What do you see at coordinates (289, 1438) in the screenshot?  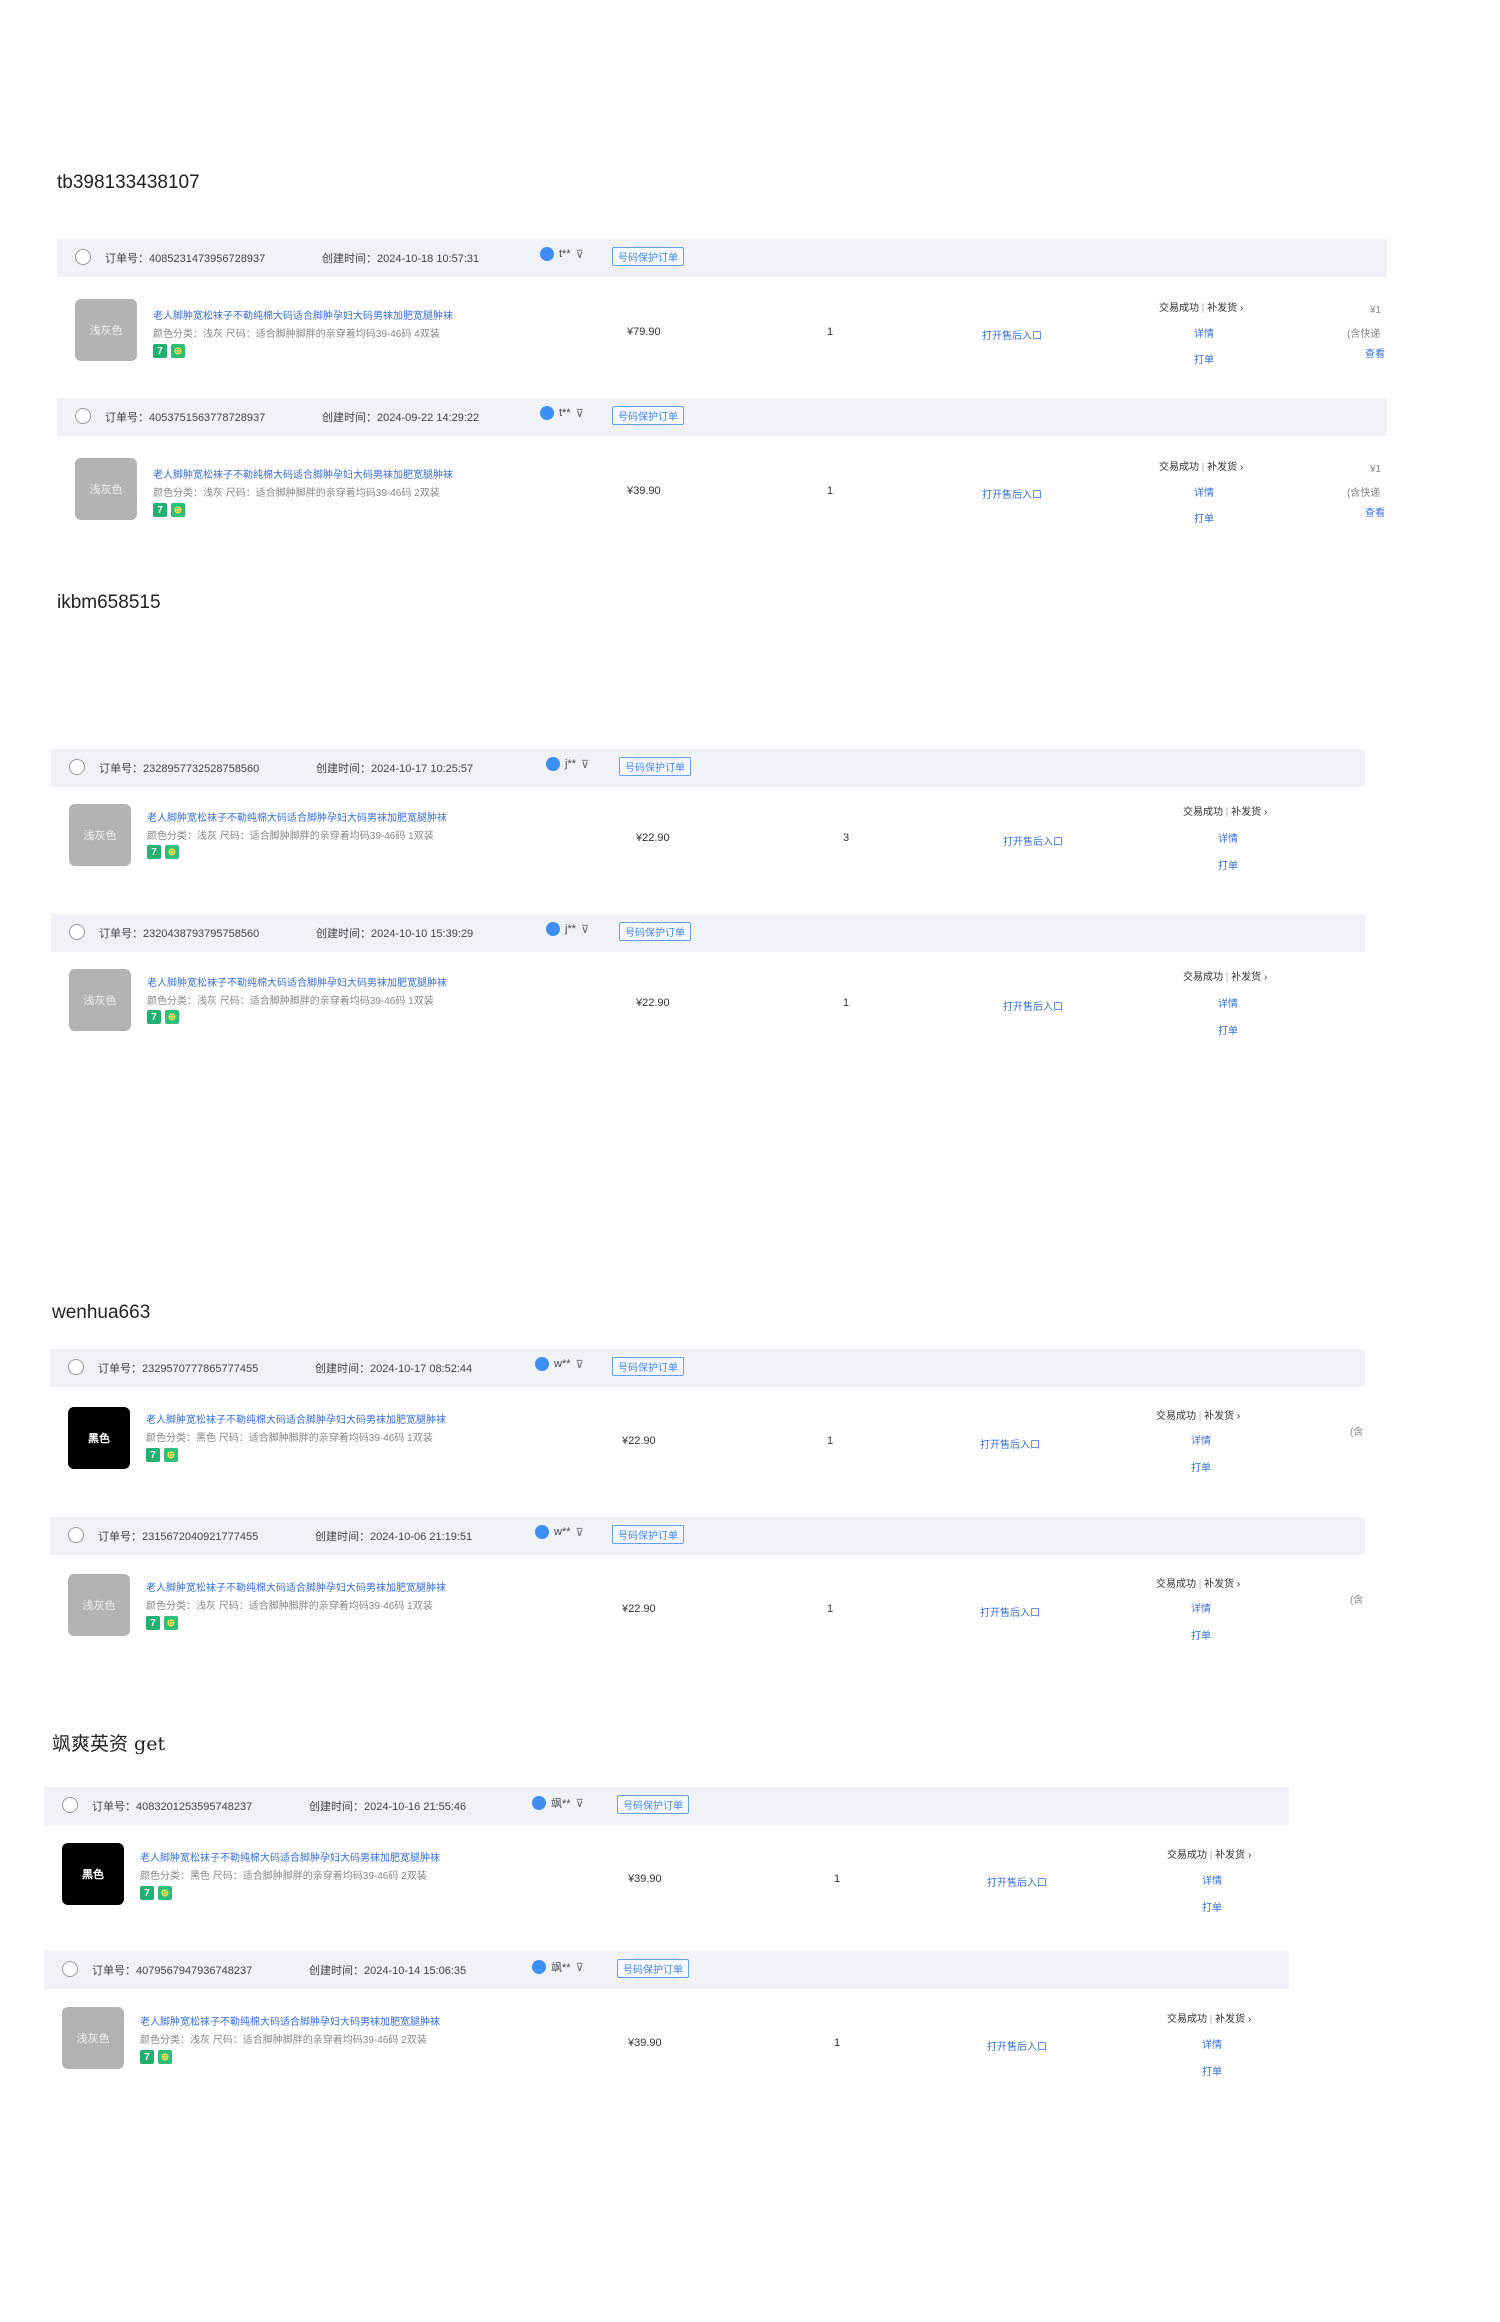 I see `product-spec: 颜色分类：黑色 尺码：适合脚肿脚胖的亲穿着均码39-46码 1双装` at bounding box center [289, 1438].